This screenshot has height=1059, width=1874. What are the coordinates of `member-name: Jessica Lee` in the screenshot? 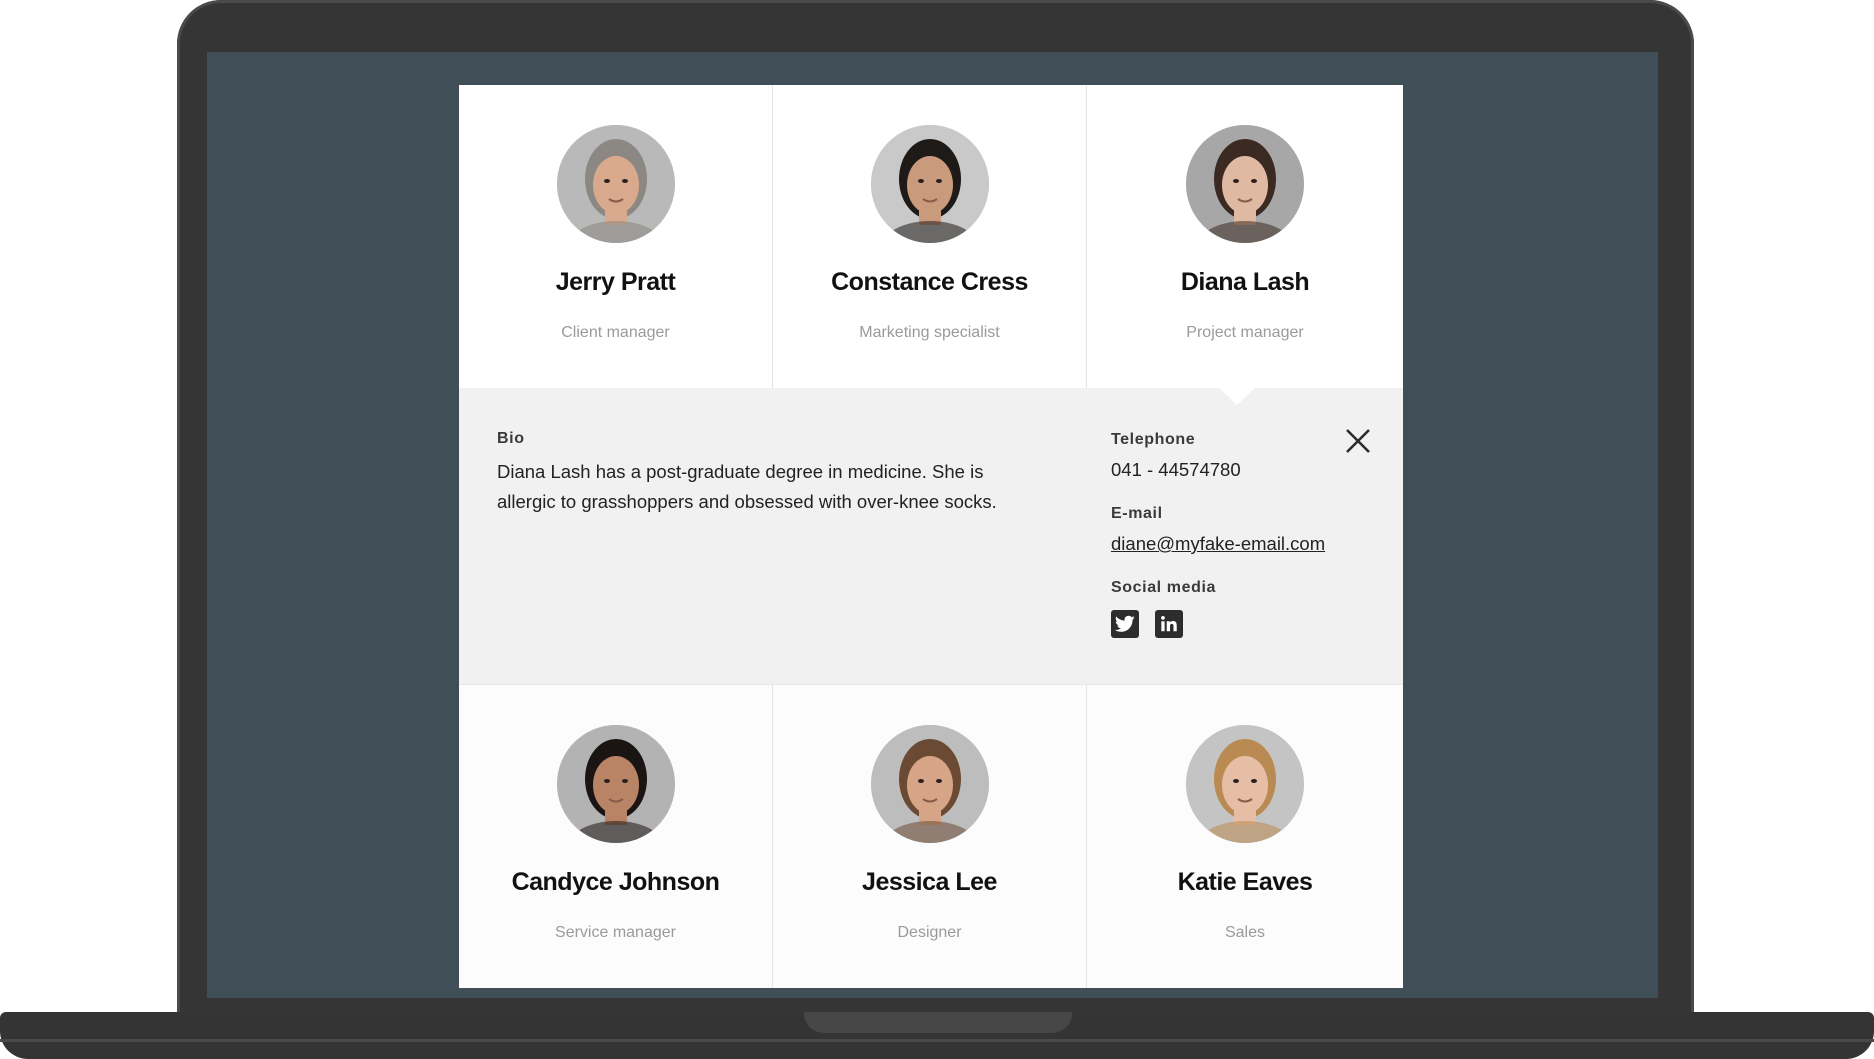 It's located at (929, 882).